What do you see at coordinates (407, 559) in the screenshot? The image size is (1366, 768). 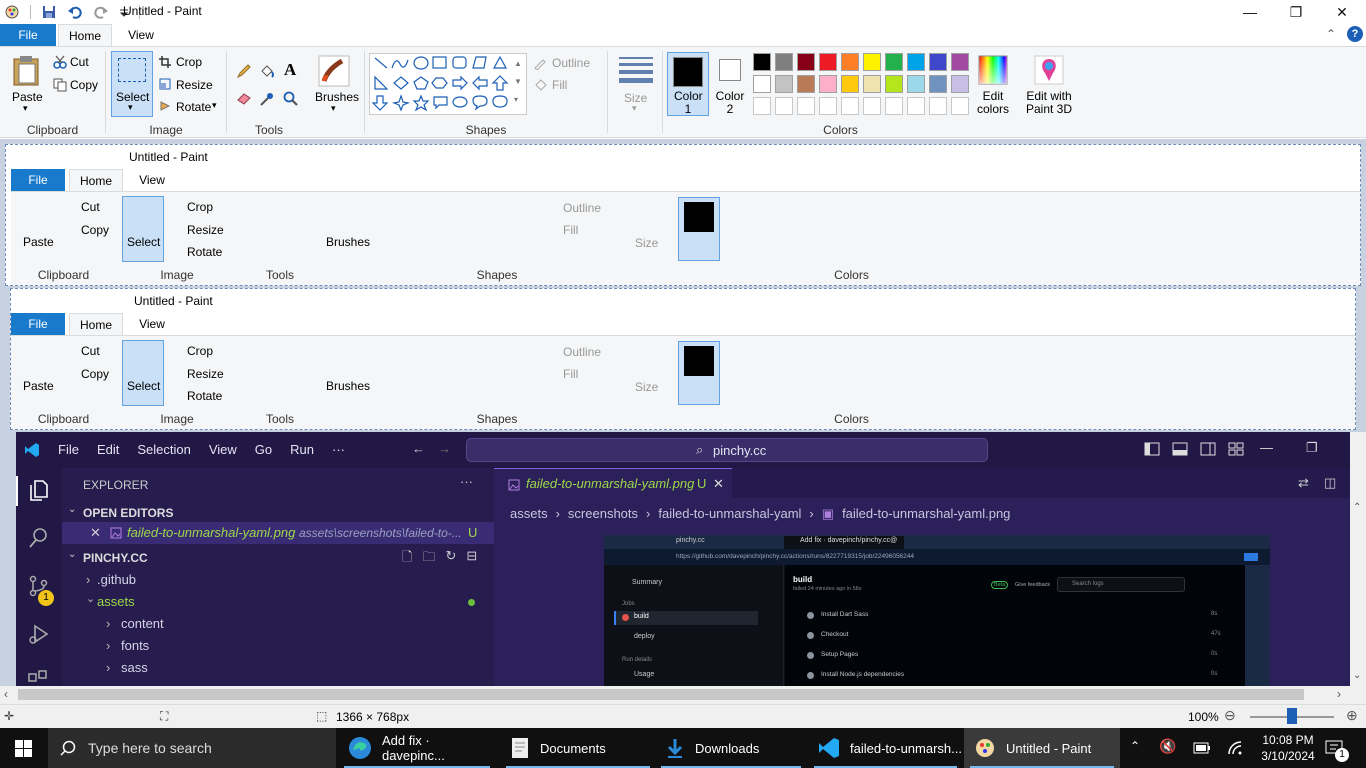 I see `new-file-icon: 🗋` at bounding box center [407, 559].